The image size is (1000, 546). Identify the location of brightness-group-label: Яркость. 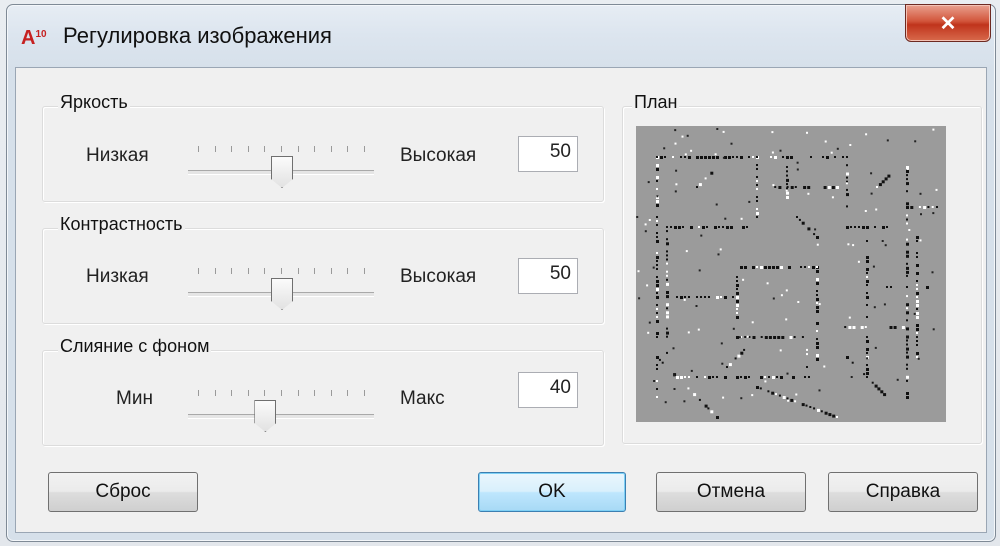
(94, 102).